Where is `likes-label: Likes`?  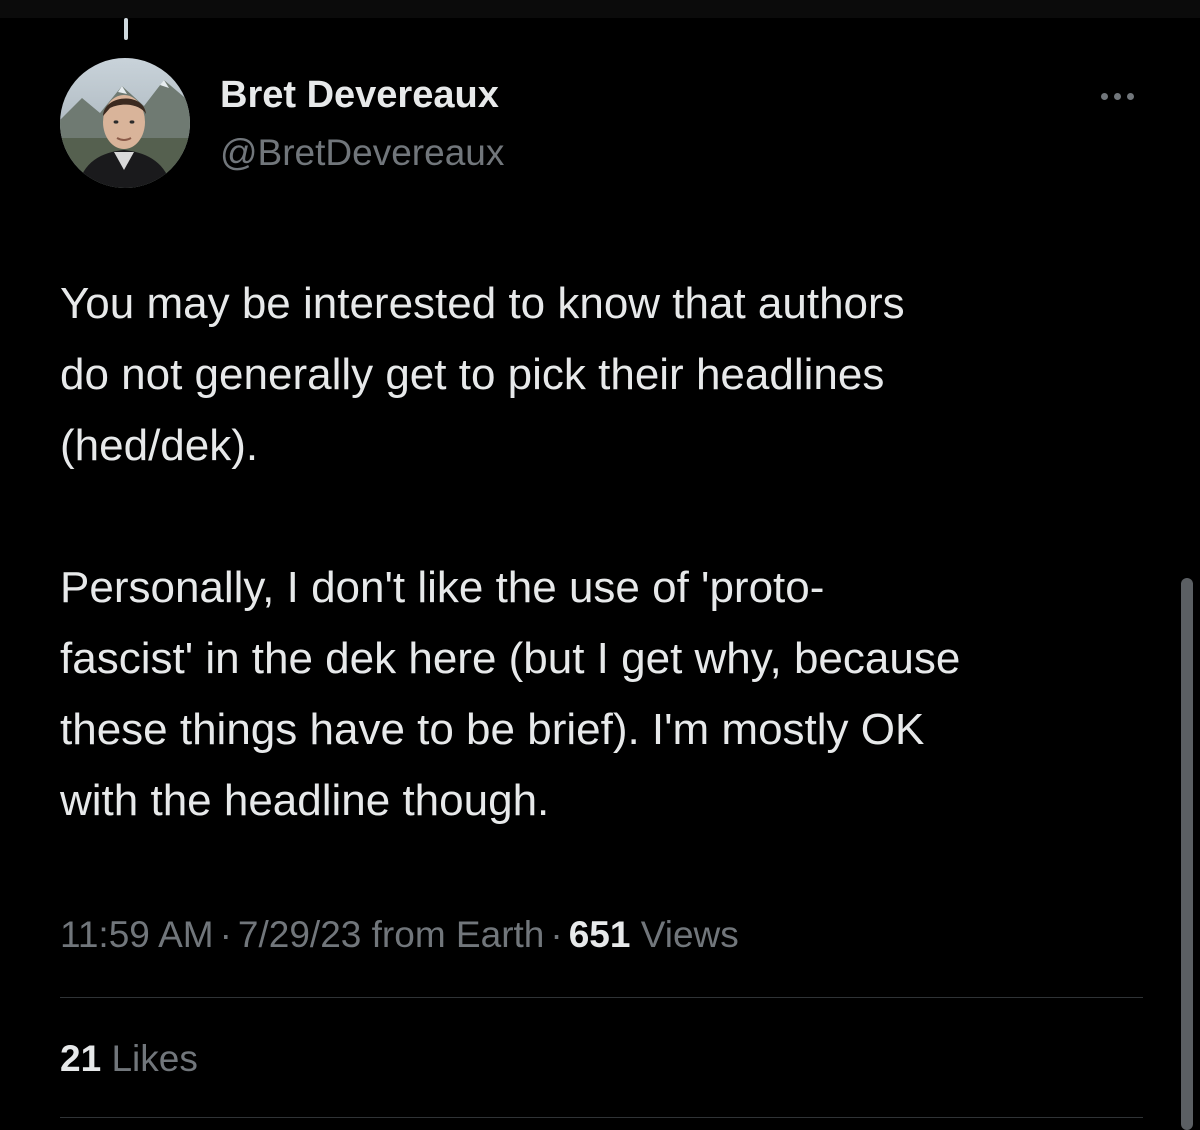 likes-label: Likes is located at coordinates (154, 1058).